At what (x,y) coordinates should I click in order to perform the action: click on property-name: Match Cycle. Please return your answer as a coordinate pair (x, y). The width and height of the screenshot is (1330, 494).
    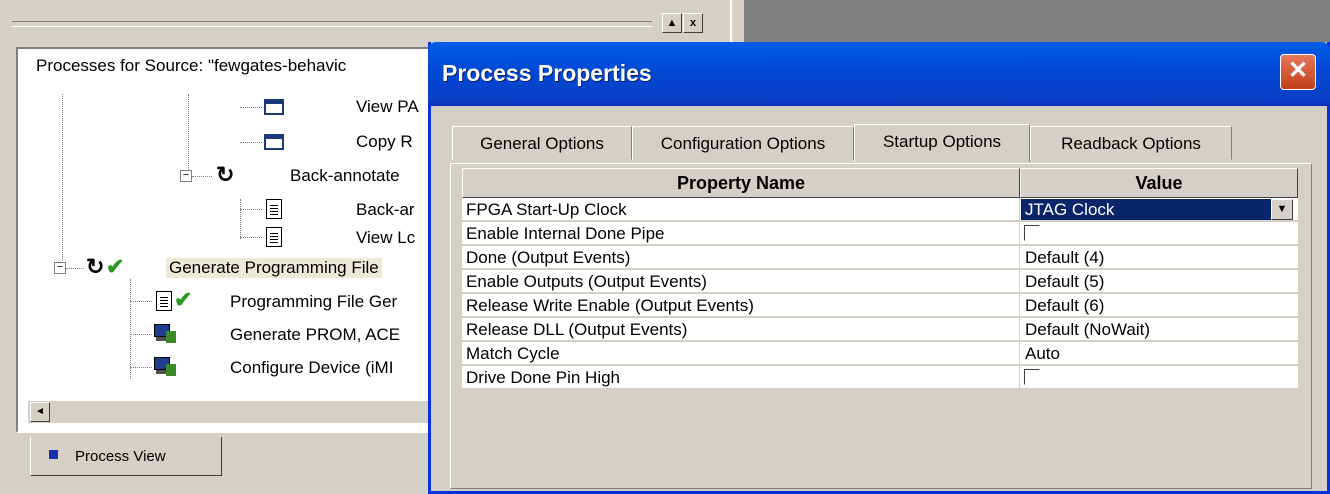
    Looking at the image, I should click on (513, 353).